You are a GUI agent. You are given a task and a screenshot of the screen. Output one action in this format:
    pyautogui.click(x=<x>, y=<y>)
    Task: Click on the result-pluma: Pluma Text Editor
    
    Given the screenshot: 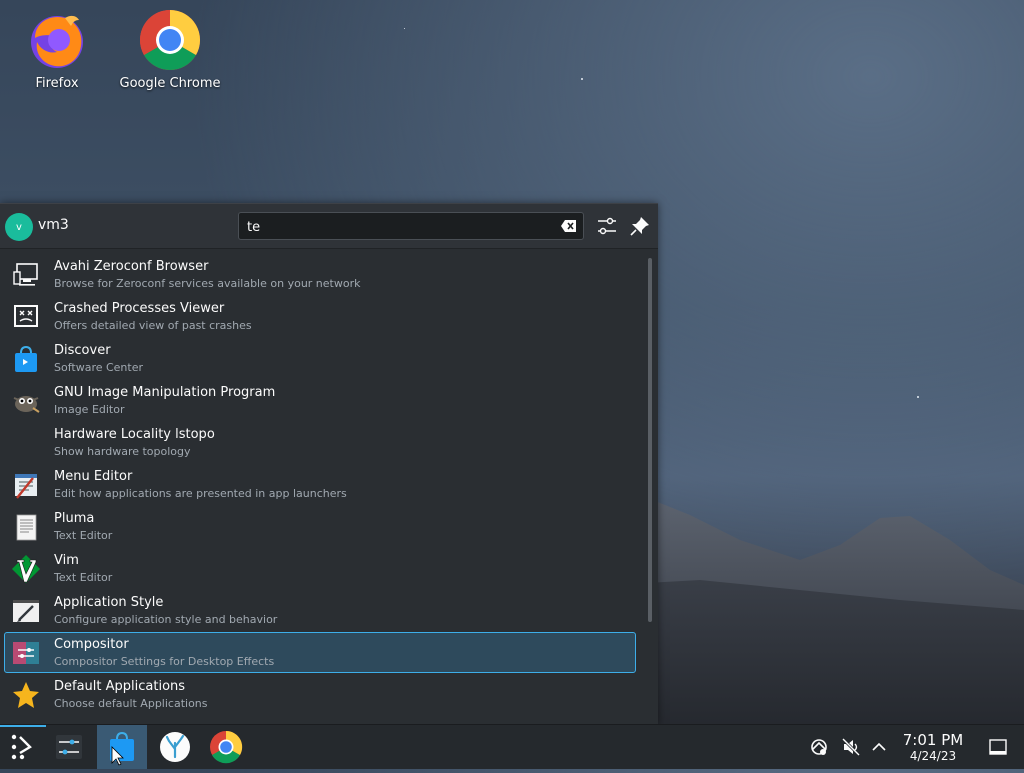 What is the action you would take?
    pyautogui.click(x=320, y=526)
    